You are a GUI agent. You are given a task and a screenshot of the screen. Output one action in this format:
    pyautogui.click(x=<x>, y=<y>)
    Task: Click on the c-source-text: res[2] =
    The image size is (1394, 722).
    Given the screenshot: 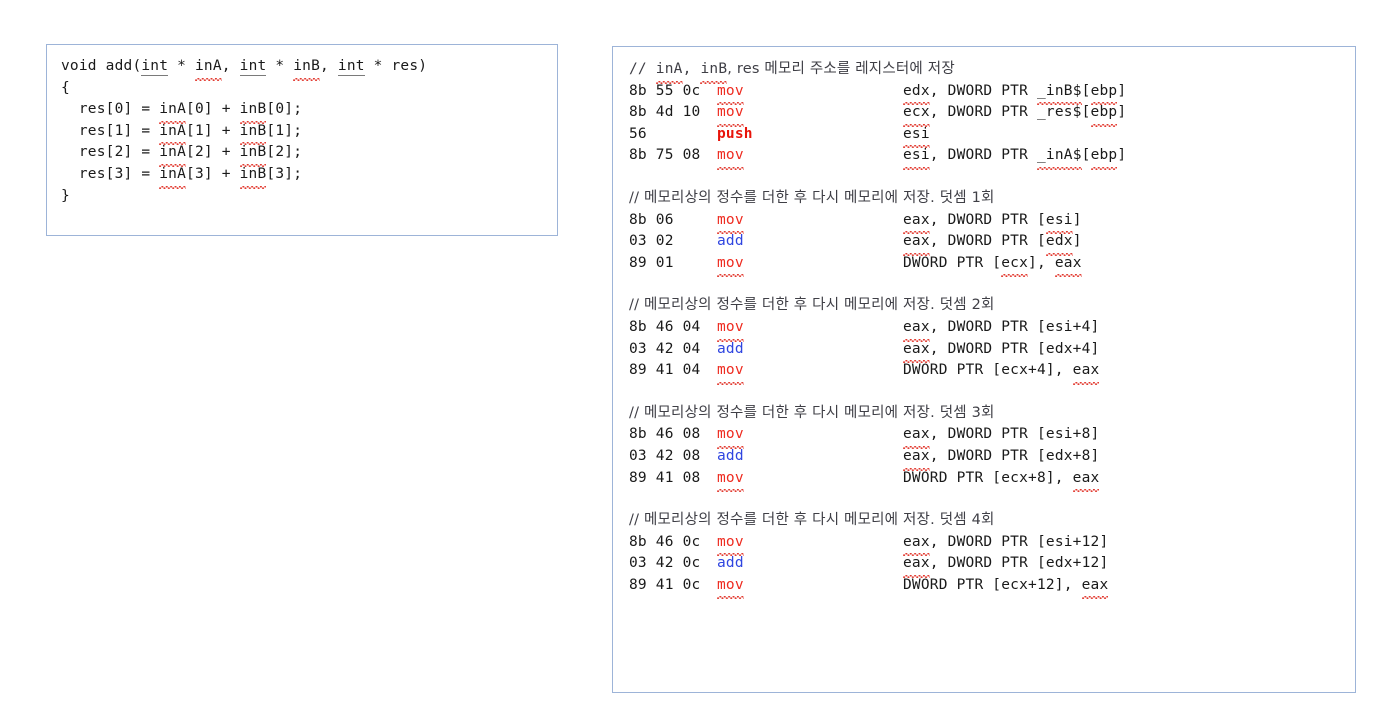 What is the action you would take?
    pyautogui.click(x=110, y=152)
    